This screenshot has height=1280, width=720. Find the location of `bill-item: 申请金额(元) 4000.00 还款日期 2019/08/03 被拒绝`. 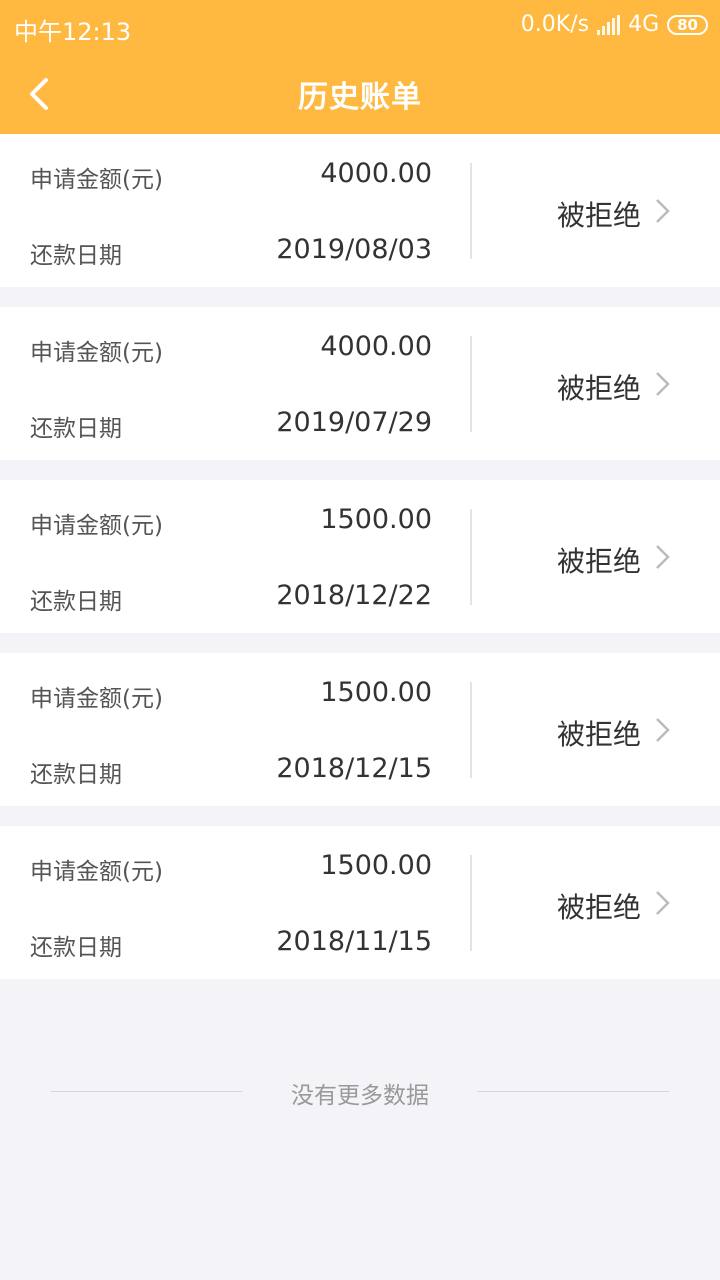

bill-item: 申请金额(元) 4000.00 还款日期 2019/08/03 被拒绝 is located at coordinates (360, 210).